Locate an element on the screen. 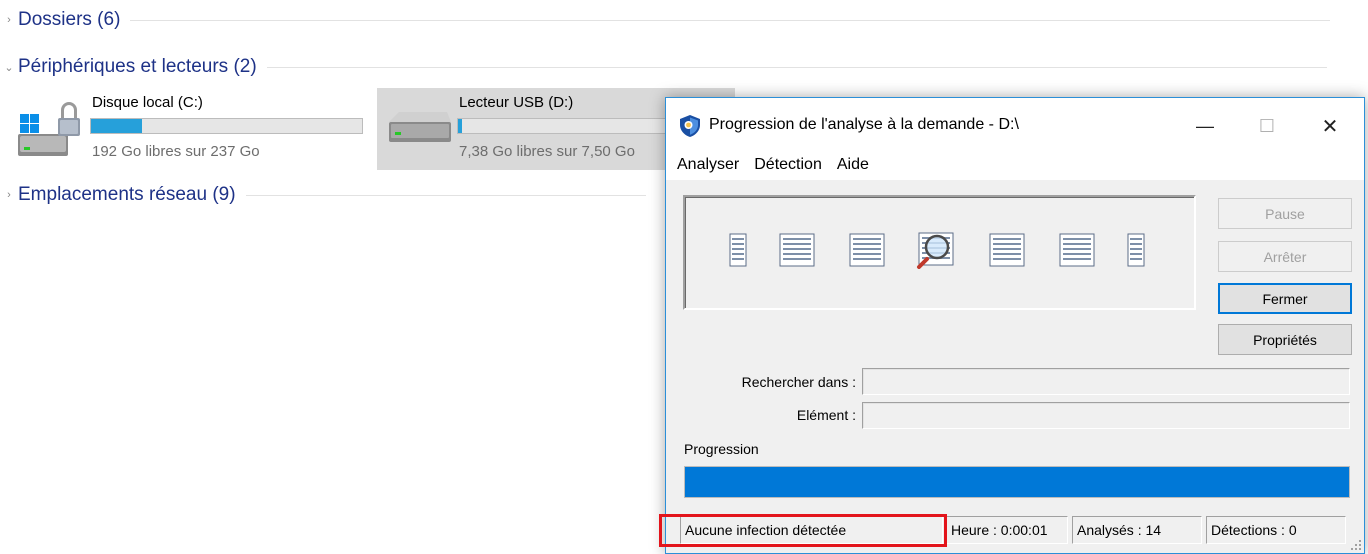 The image size is (1368, 554). shield-scan-icon is located at coordinates (690, 126).